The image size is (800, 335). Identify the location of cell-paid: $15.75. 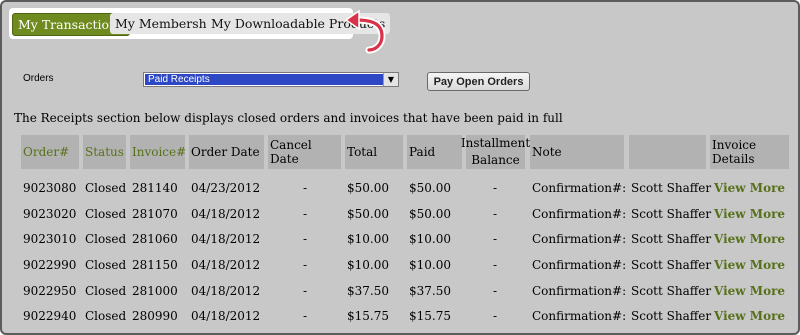
(430, 316).